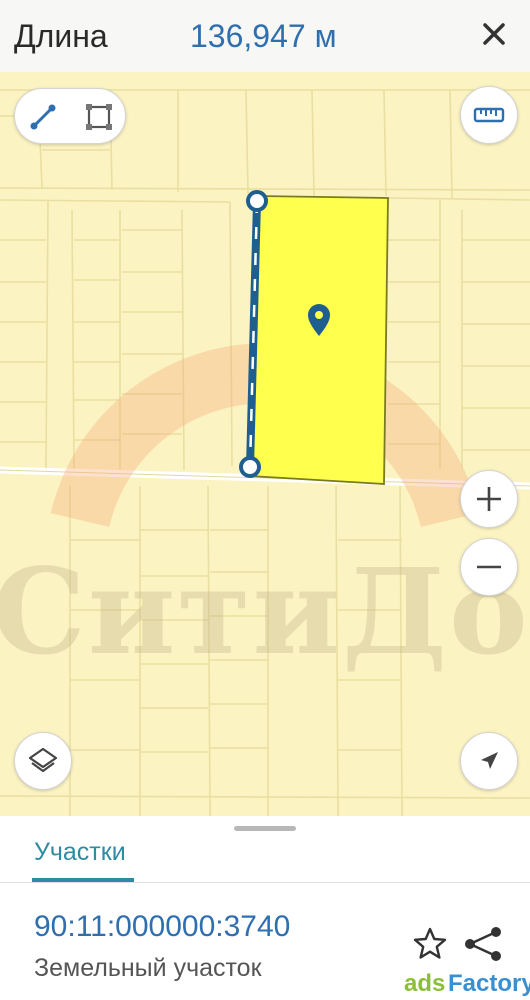 Image resolution: width=530 pixels, height=1000 pixels. What do you see at coordinates (80, 852) in the screenshot?
I see `tab-parcels: Участки` at bounding box center [80, 852].